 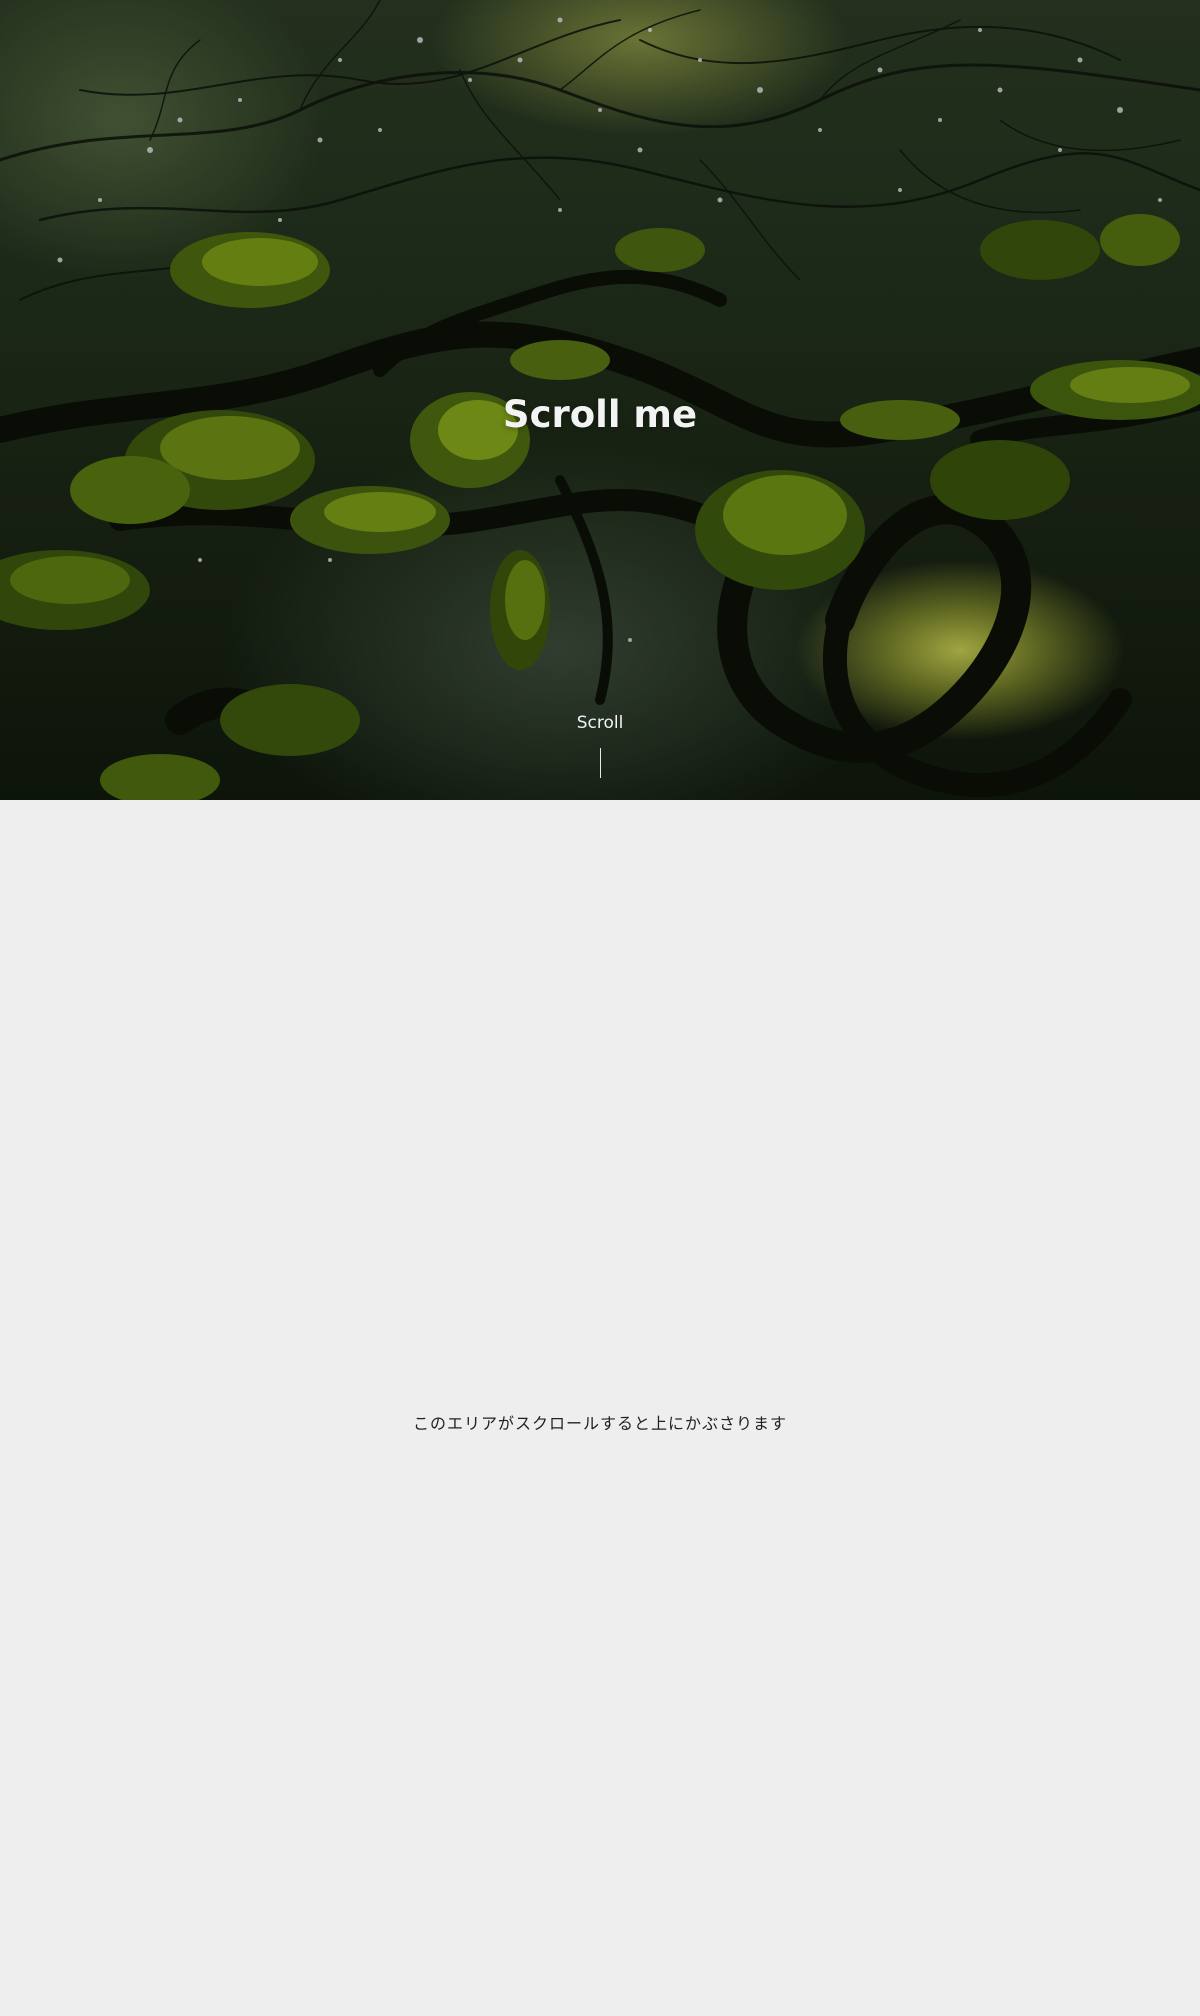 I want to click on hero-title: Scroll me, so click(x=600, y=414).